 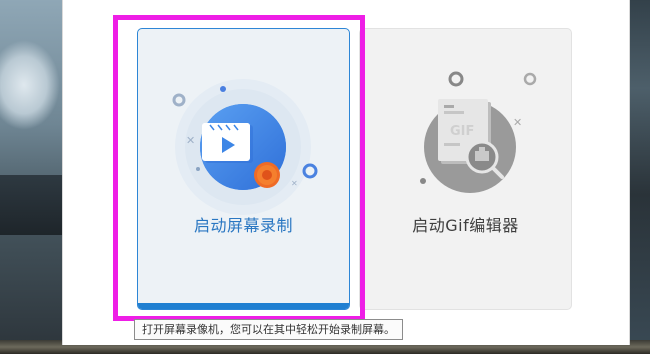 I want to click on start-gif-editor-label: 启动Gif编辑器, so click(x=465, y=225).